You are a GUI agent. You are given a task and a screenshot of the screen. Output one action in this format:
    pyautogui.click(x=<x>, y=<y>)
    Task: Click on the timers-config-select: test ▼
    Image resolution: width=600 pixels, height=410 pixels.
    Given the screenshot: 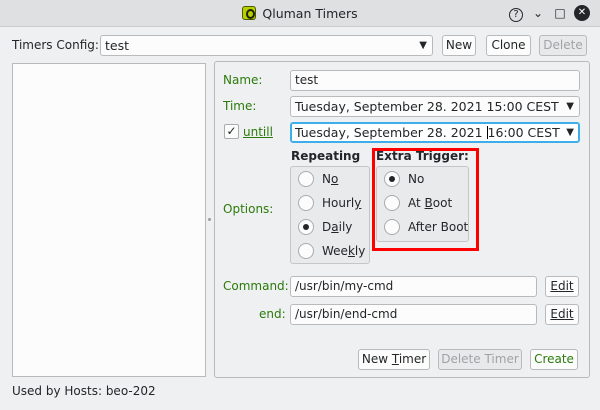 What is the action you would take?
    pyautogui.click(x=266, y=45)
    